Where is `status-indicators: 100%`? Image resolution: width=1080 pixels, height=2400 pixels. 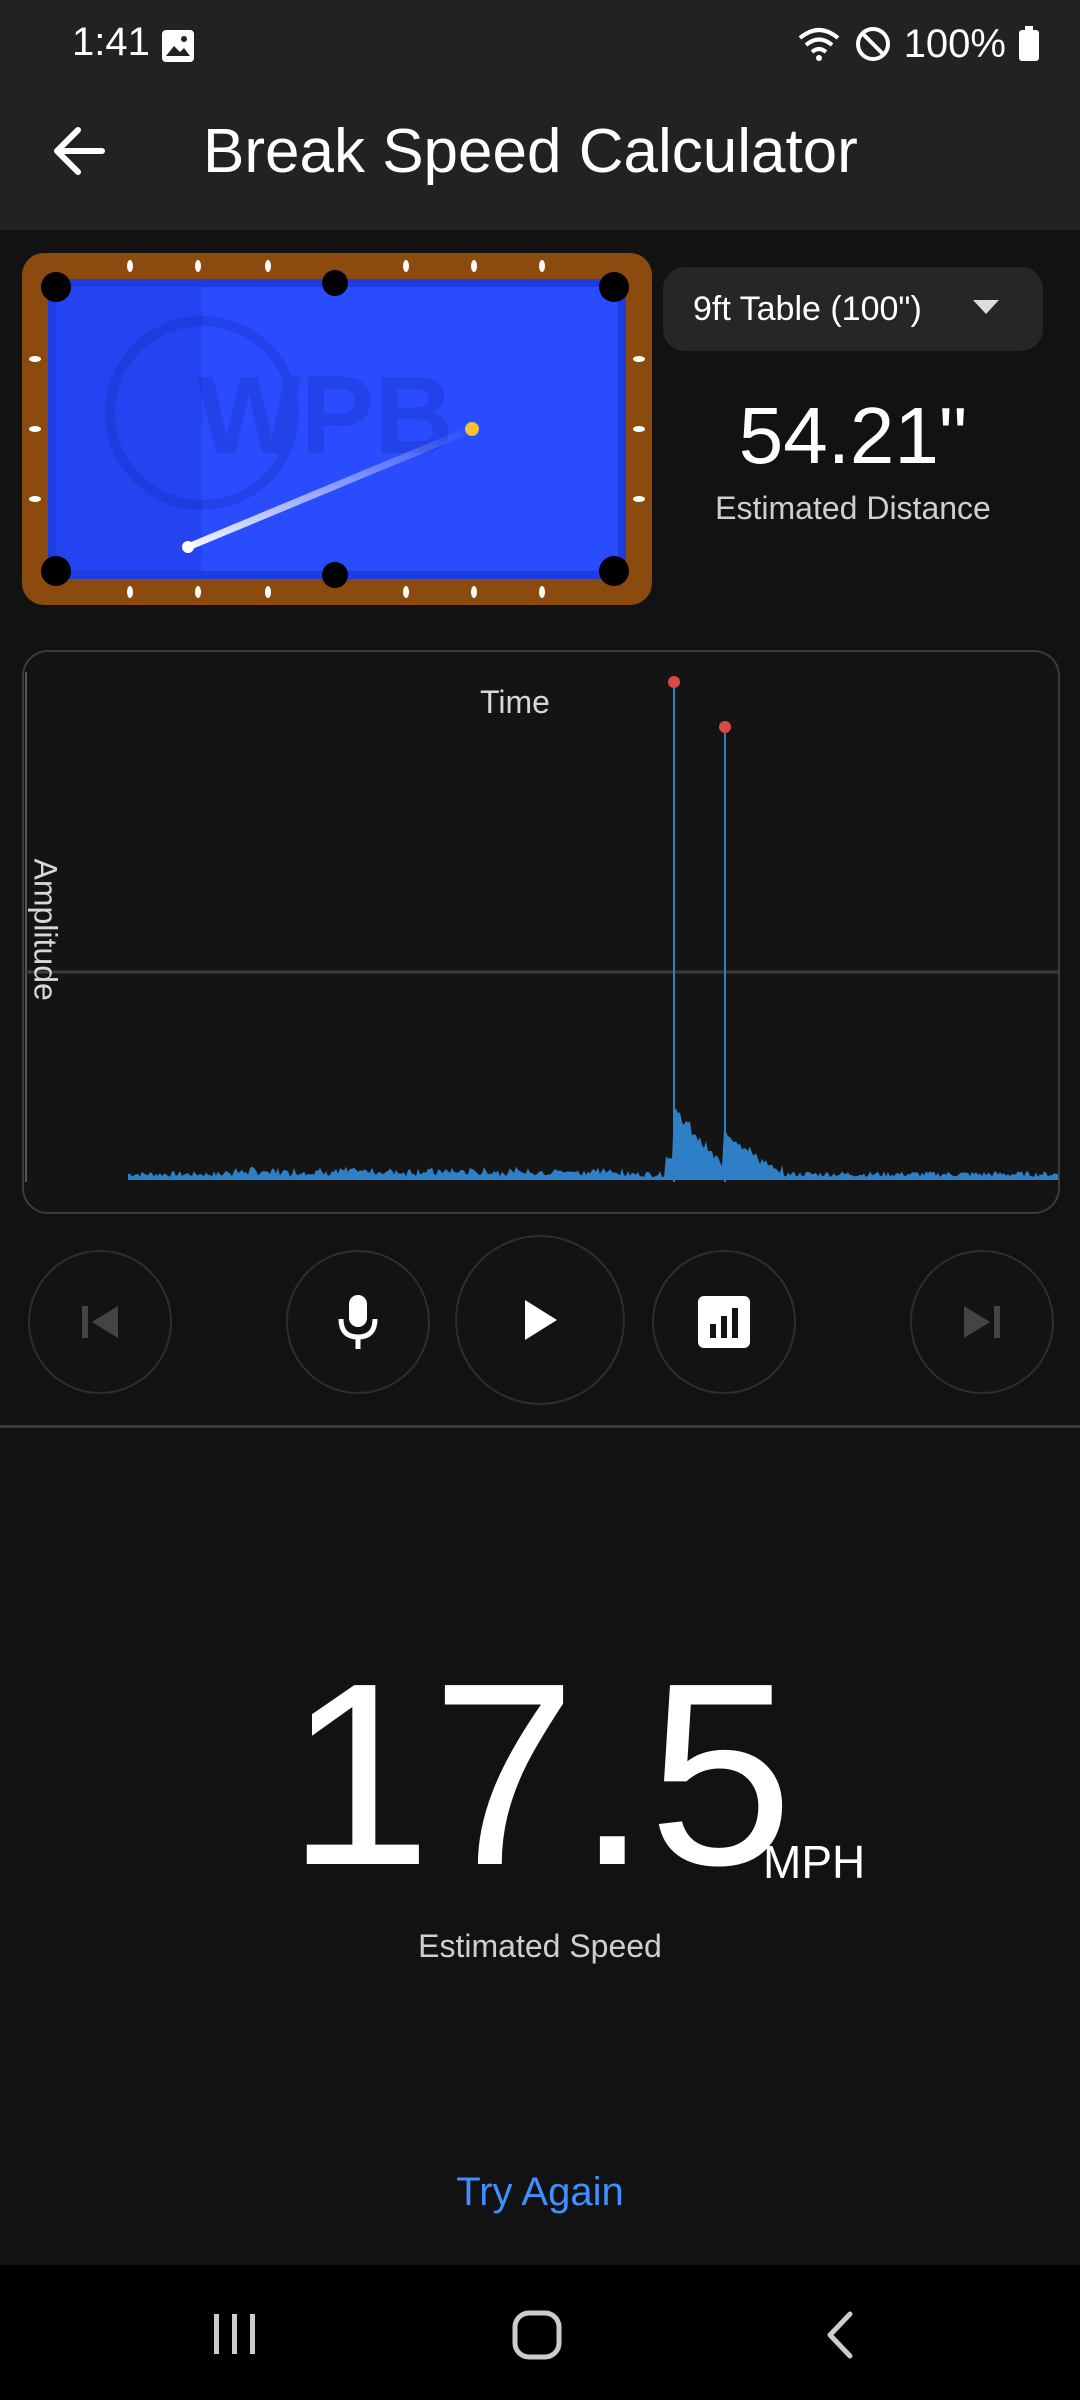 status-indicators: 100% is located at coordinates (918, 44).